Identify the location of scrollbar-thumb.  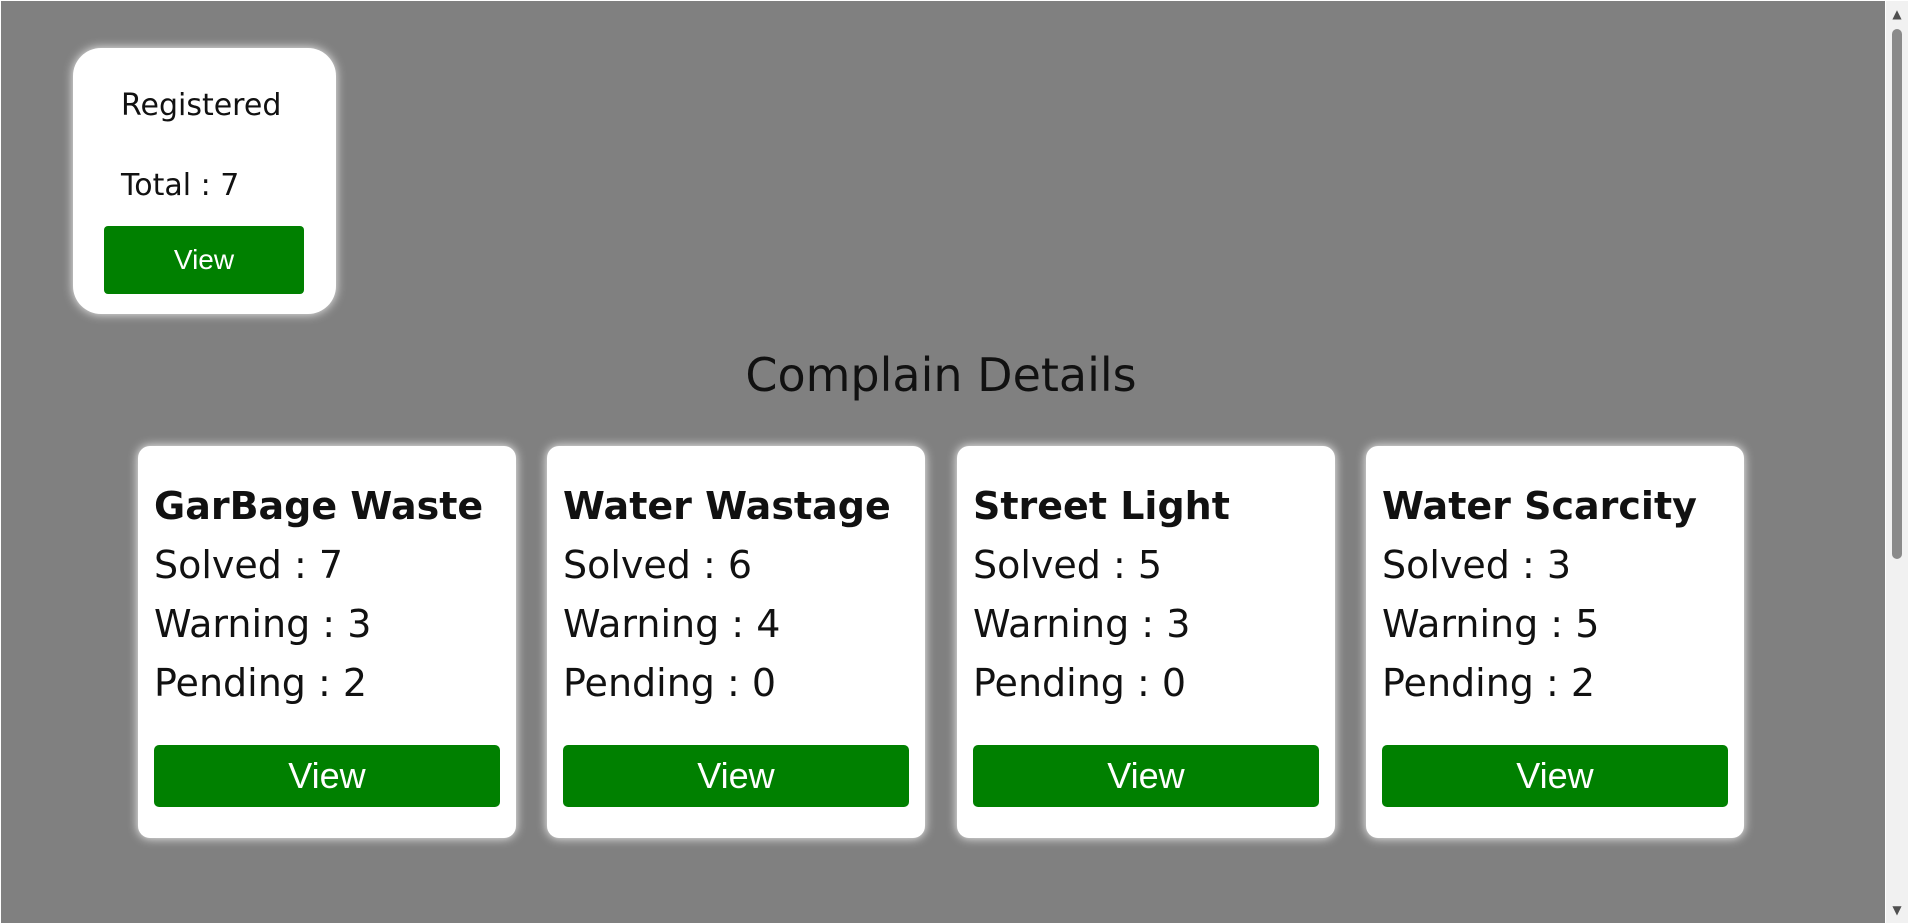
(1897, 294).